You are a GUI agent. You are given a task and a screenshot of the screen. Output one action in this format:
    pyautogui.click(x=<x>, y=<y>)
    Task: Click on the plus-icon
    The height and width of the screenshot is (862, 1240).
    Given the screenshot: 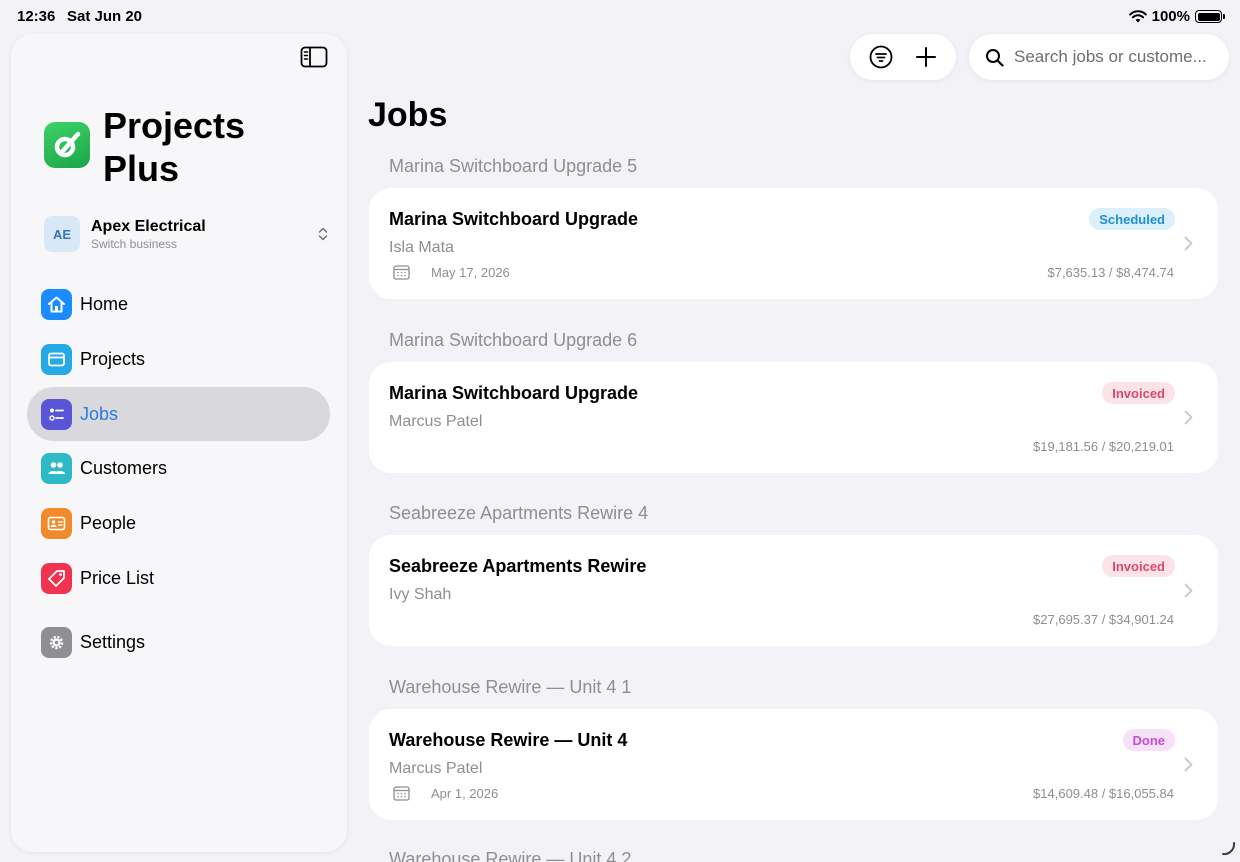 What is the action you would take?
    pyautogui.click(x=925, y=57)
    